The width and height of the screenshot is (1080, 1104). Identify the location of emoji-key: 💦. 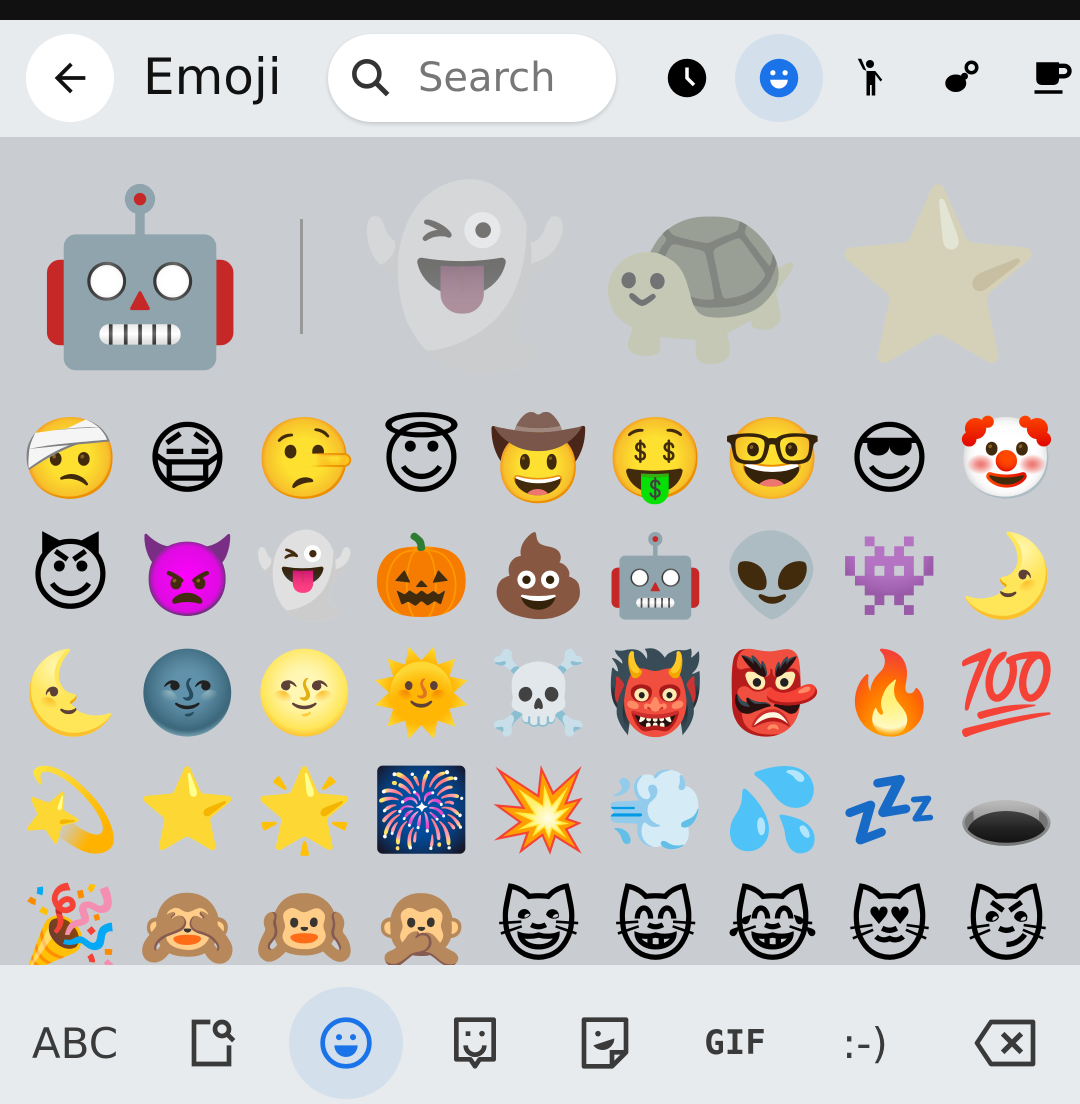
(772, 809).